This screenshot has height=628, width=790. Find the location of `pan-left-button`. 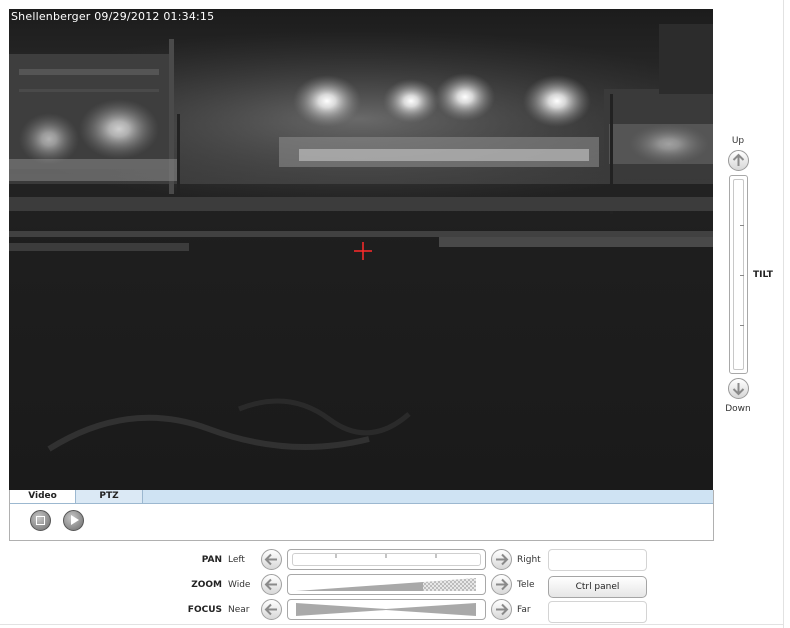

pan-left-button is located at coordinates (271, 559).